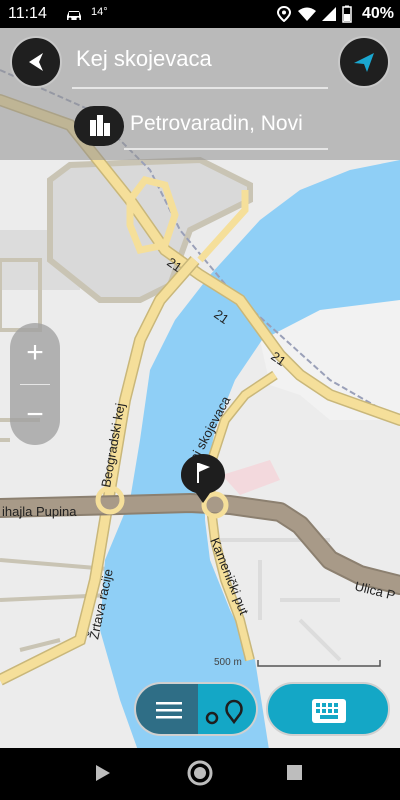 This screenshot has height=800, width=400. I want to click on car-icon, so click(74, 16).